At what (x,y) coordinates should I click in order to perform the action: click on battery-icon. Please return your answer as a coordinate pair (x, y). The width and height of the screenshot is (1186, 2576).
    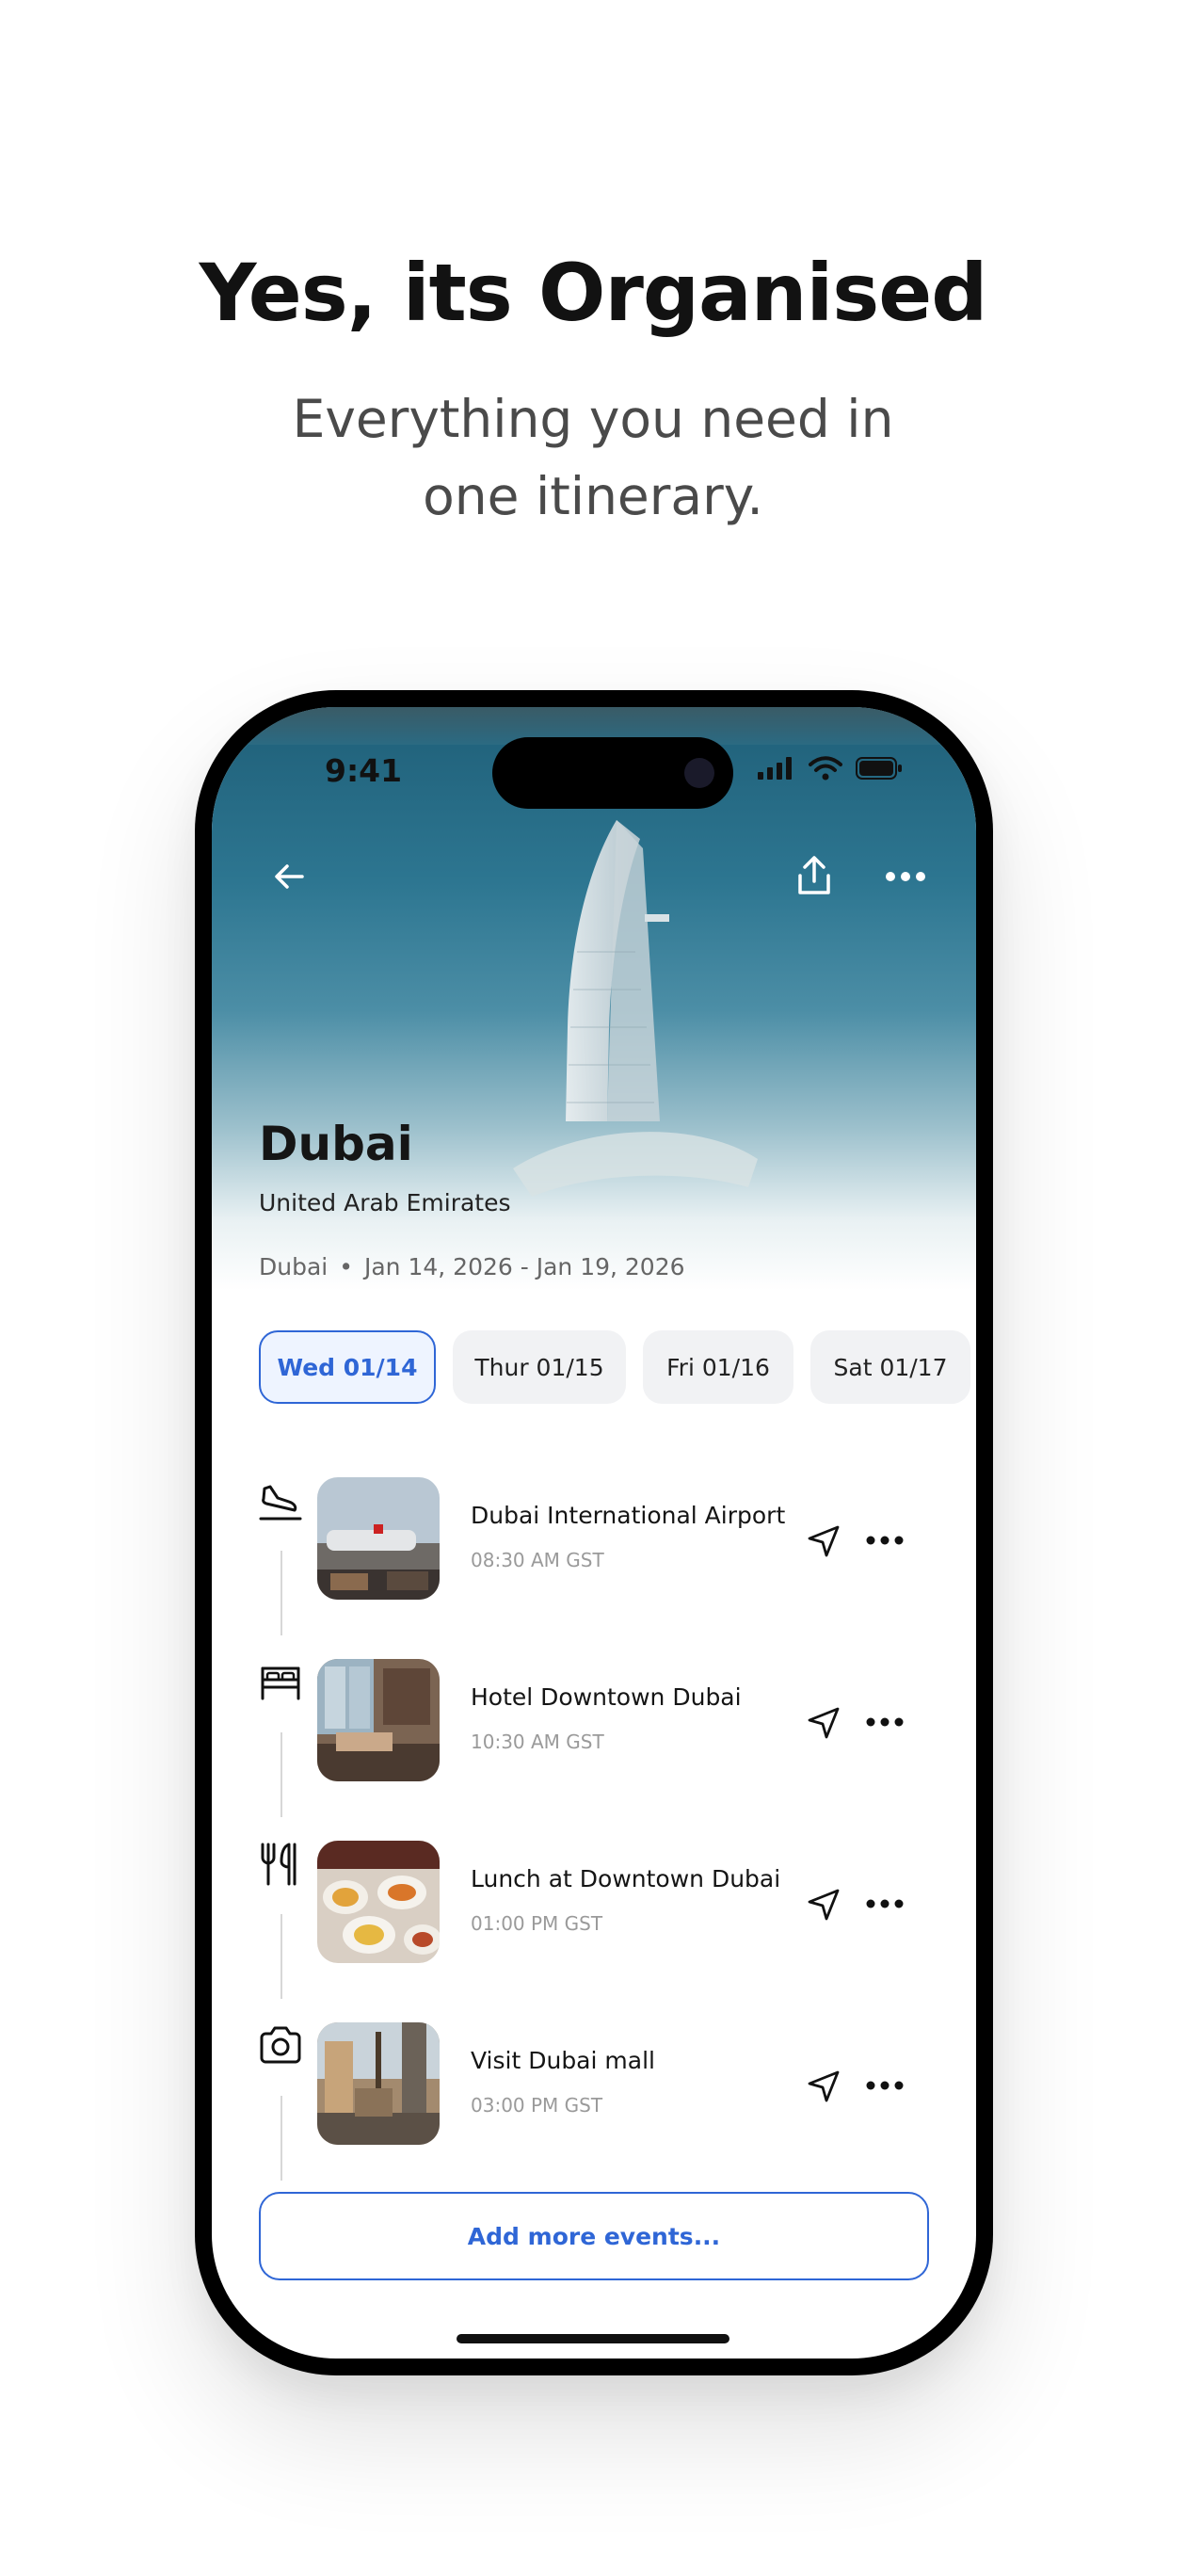
    Looking at the image, I should click on (879, 768).